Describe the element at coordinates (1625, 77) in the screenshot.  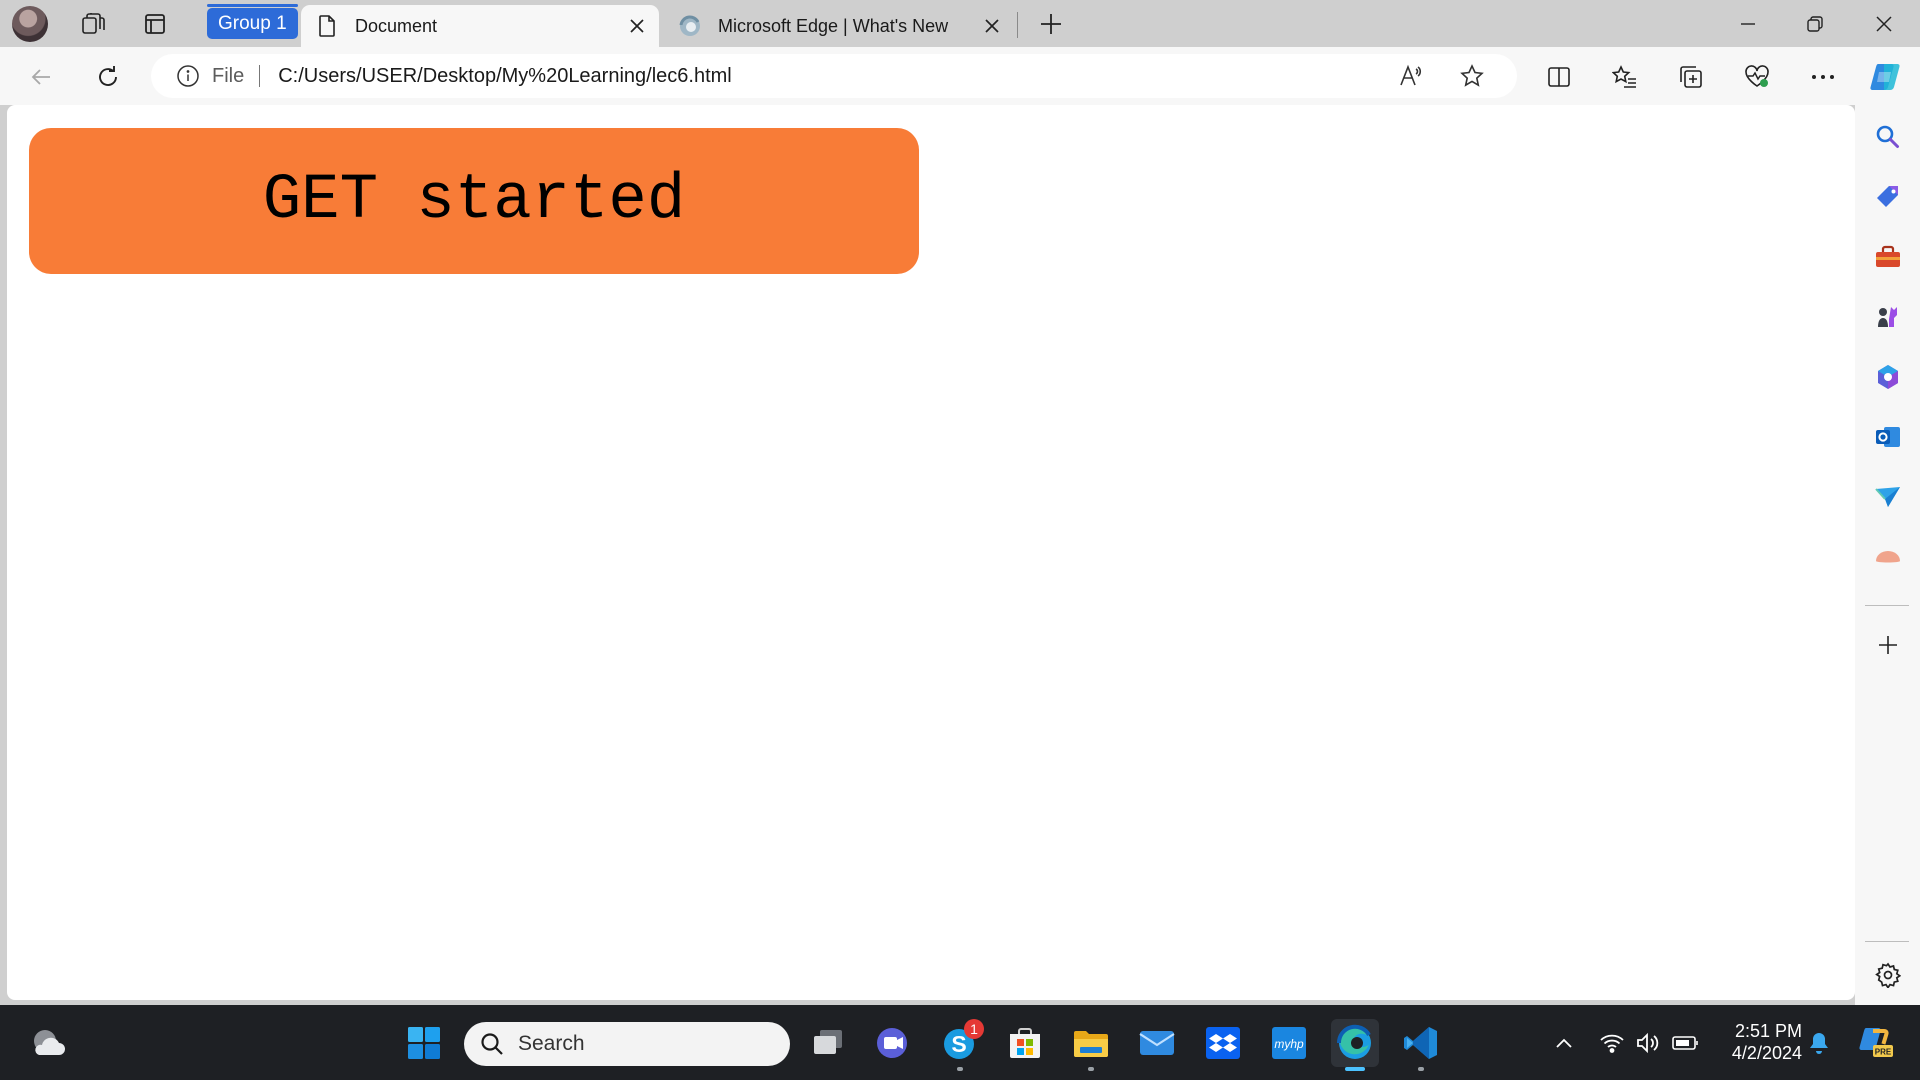
I see `favorites-button` at that location.